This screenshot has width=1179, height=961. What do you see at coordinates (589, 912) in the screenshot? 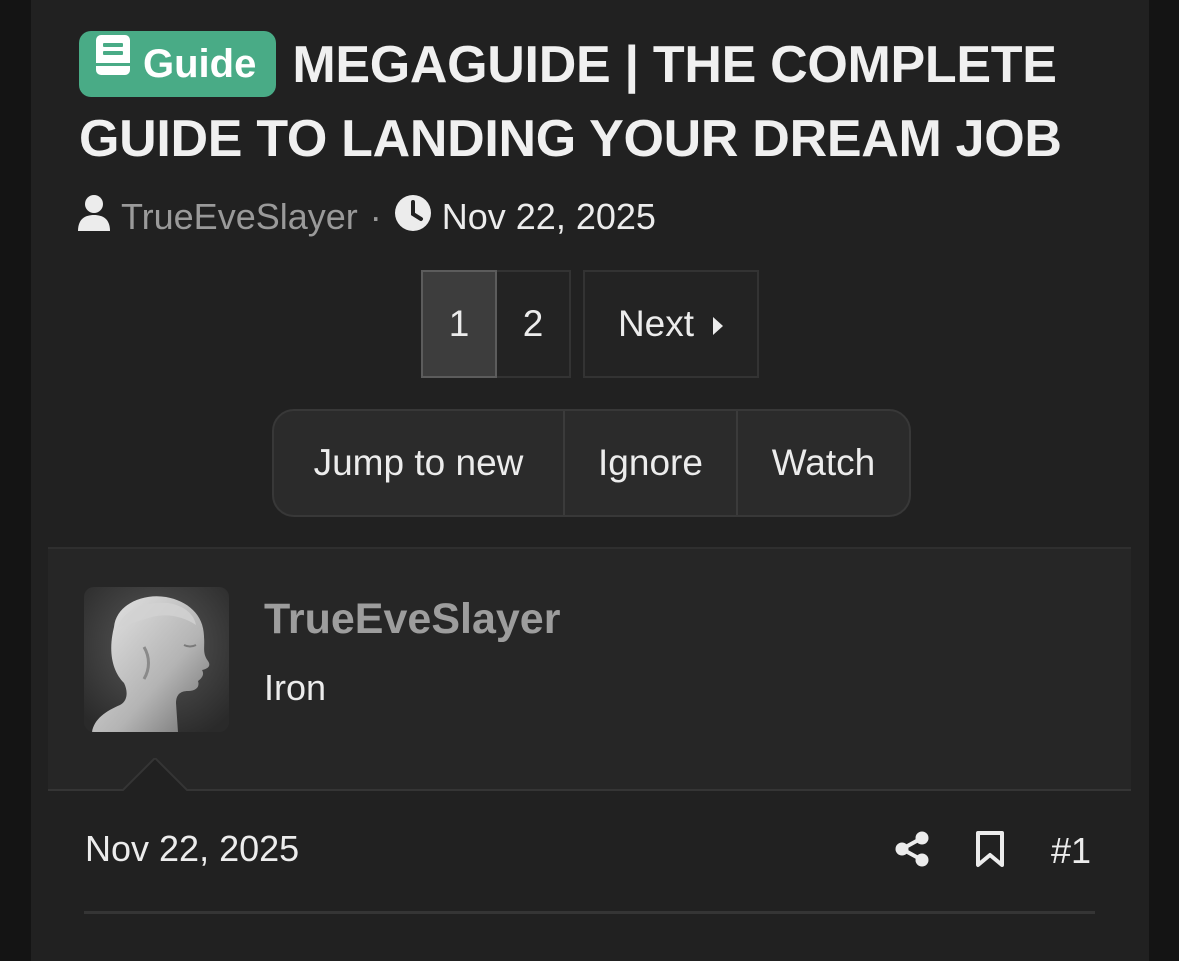
I see `post-divider` at bounding box center [589, 912].